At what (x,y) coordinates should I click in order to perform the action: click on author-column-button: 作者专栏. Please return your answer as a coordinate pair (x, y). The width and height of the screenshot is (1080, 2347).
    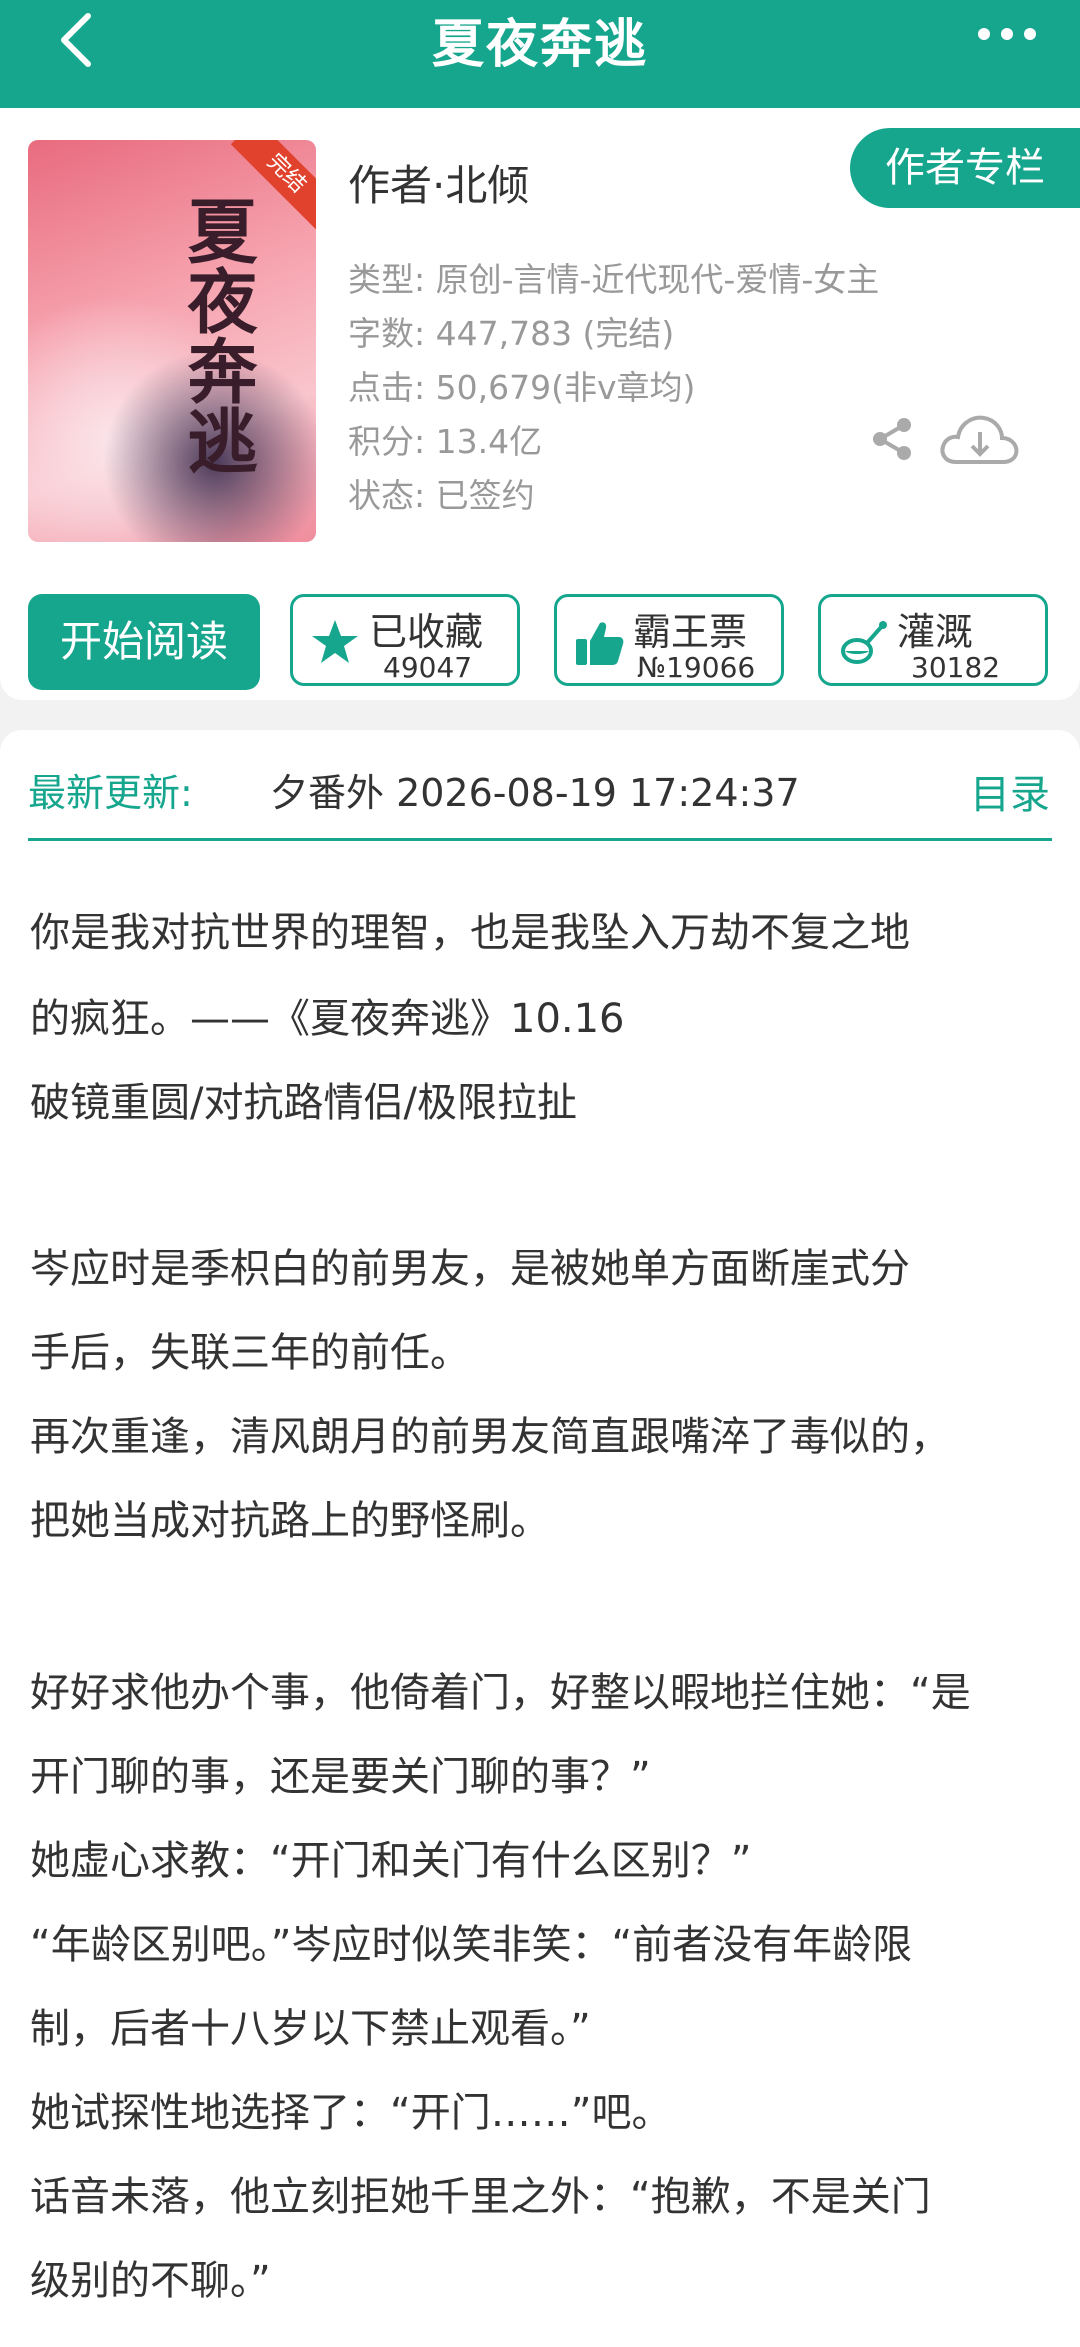
    Looking at the image, I should click on (965, 168).